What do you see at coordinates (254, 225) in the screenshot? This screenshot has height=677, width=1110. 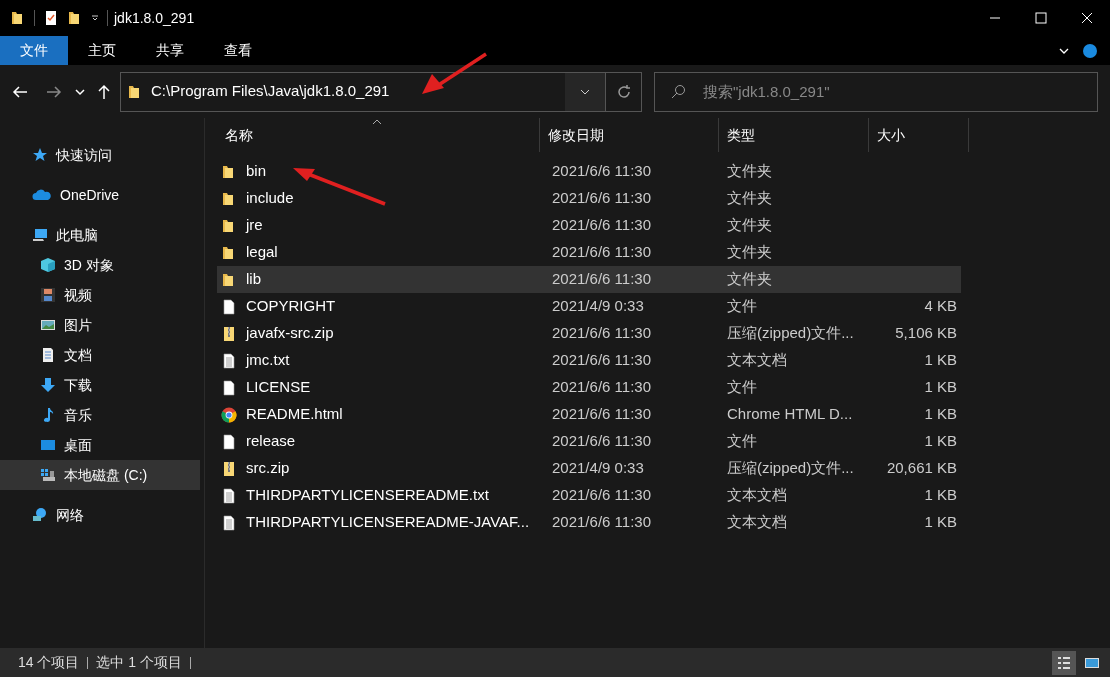 I see `file-name: jre` at bounding box center [254, 225].